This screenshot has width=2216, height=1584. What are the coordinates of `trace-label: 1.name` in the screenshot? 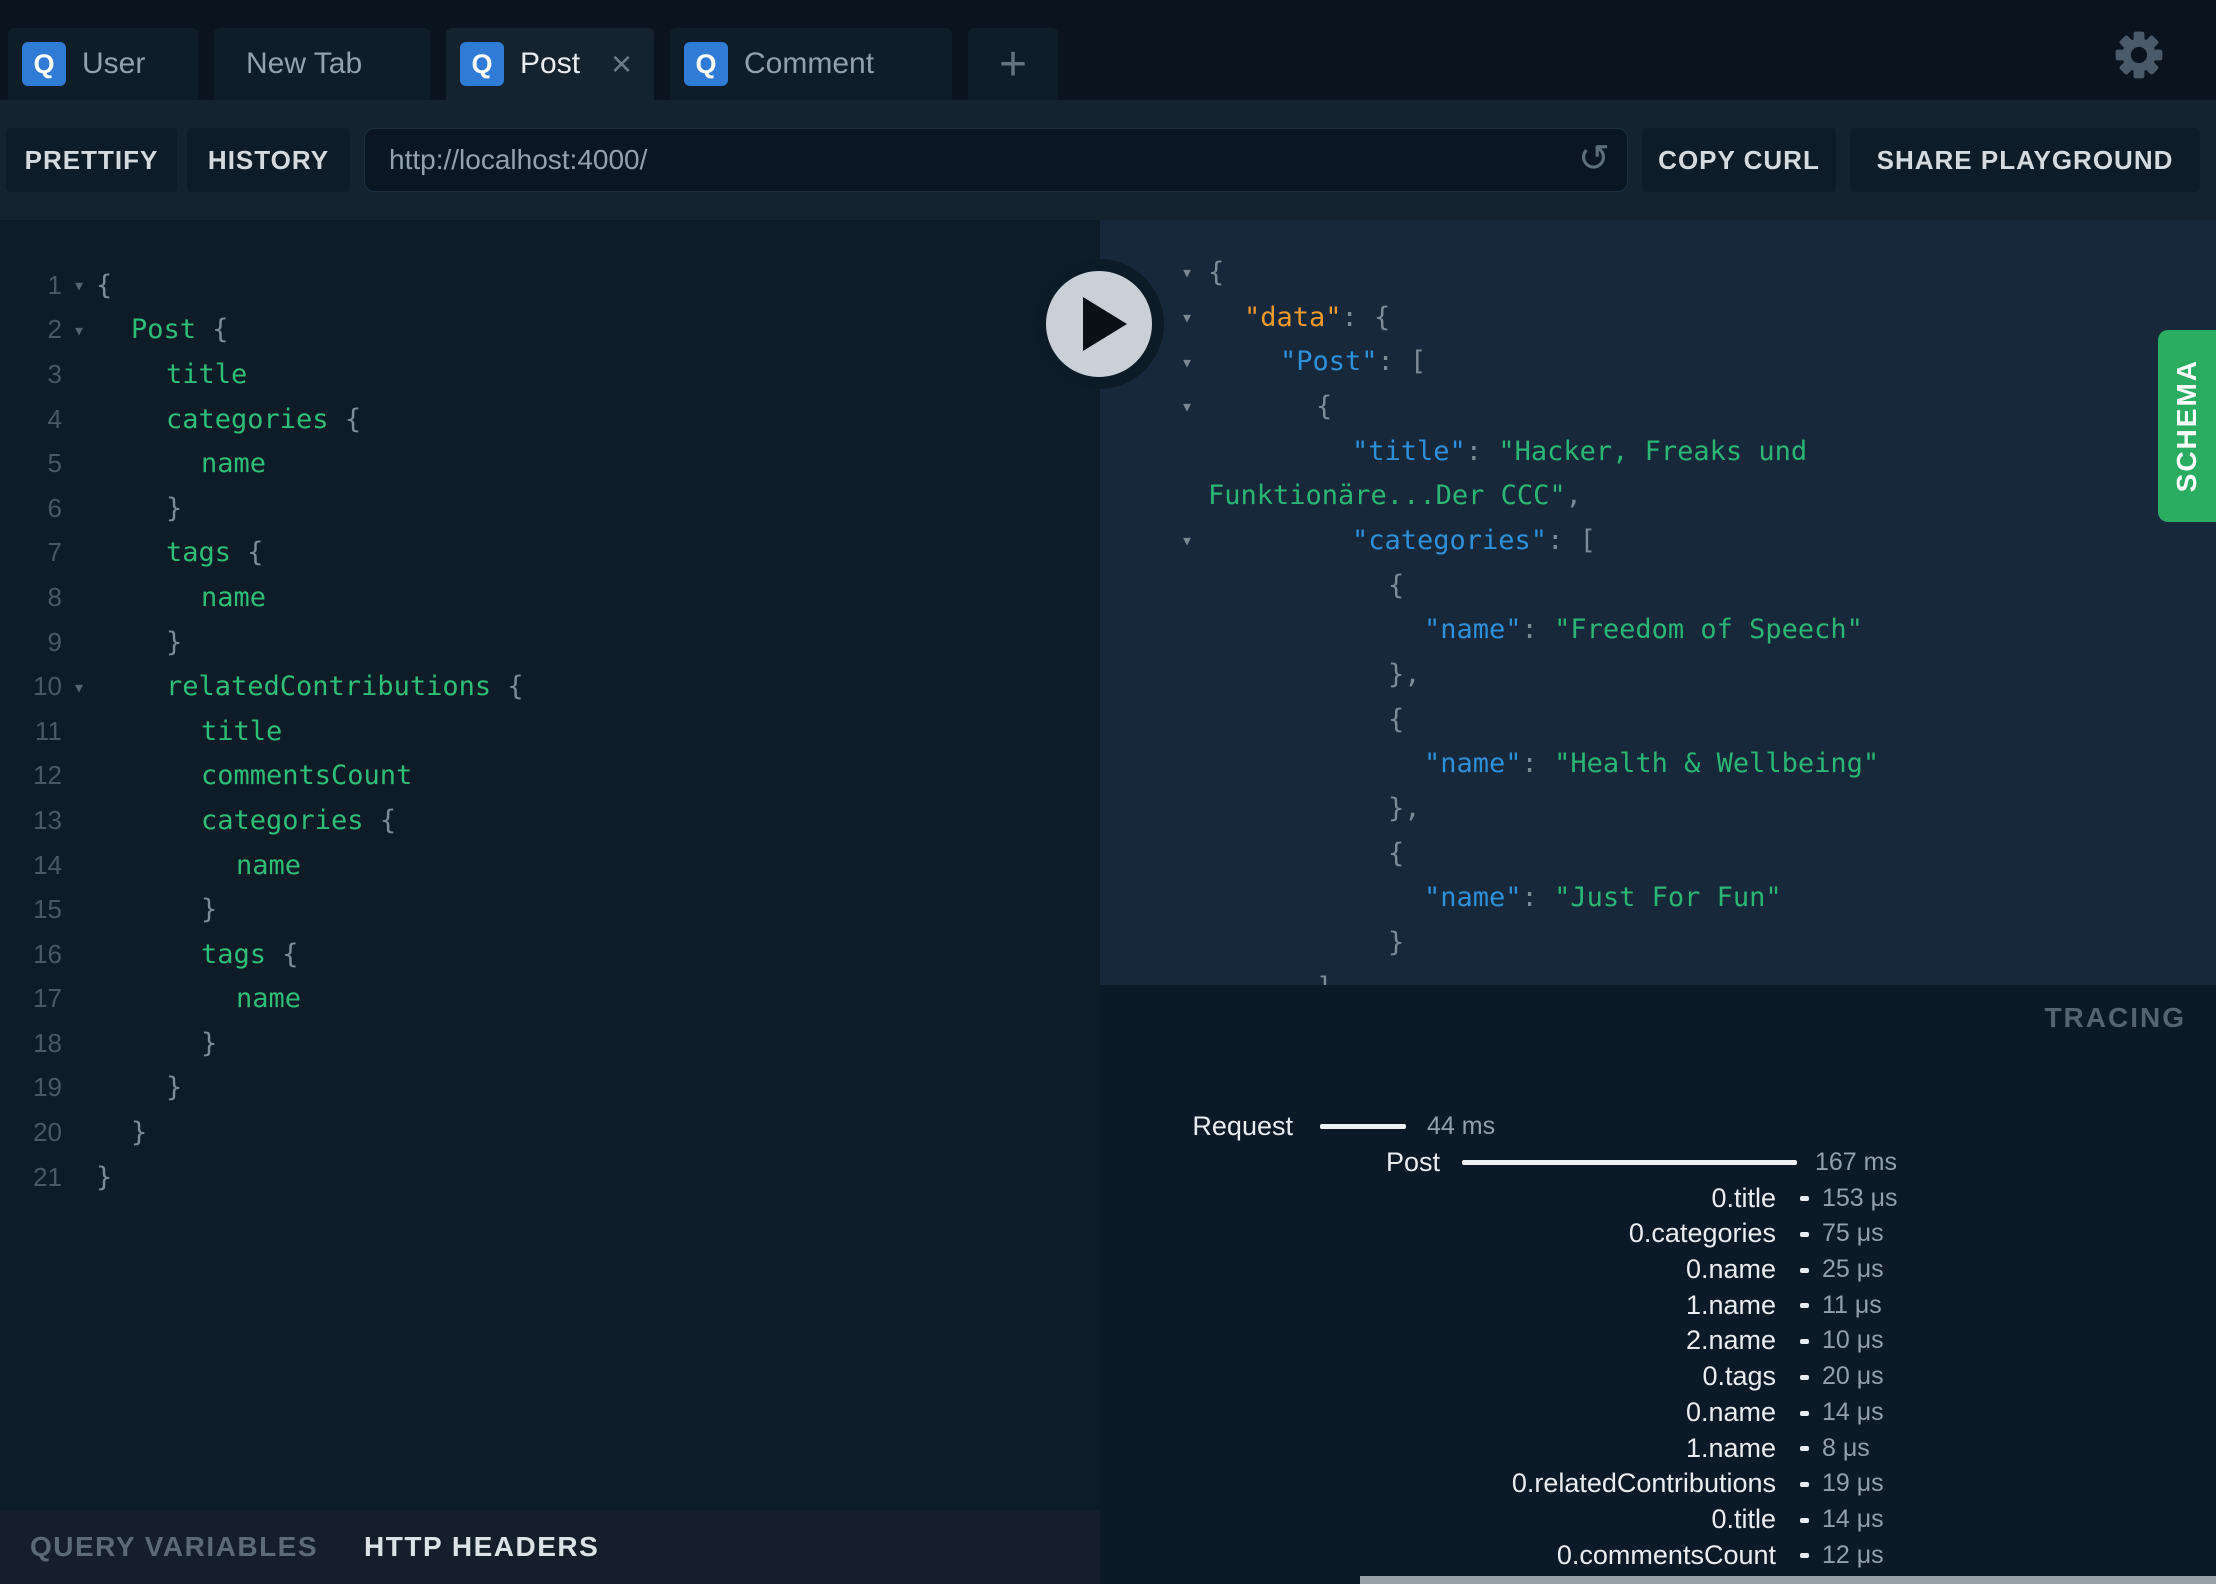 It's located at (1730, 1447).